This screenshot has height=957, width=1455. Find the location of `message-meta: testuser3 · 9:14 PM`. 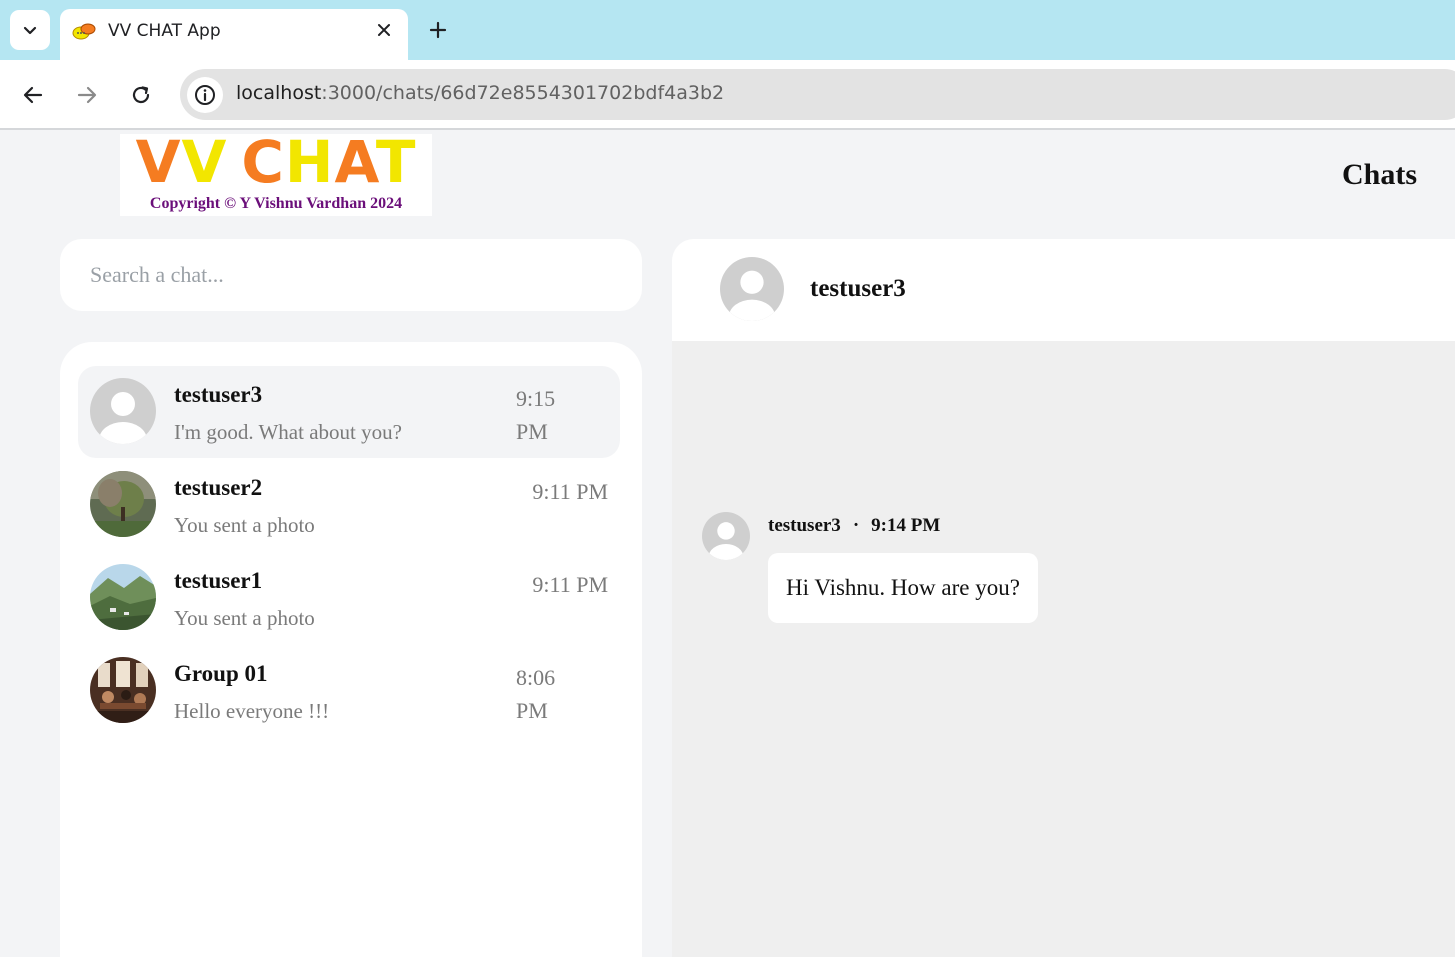

message-meta: testuser3 · 9:14 PM is located at coordinates (854, 526).